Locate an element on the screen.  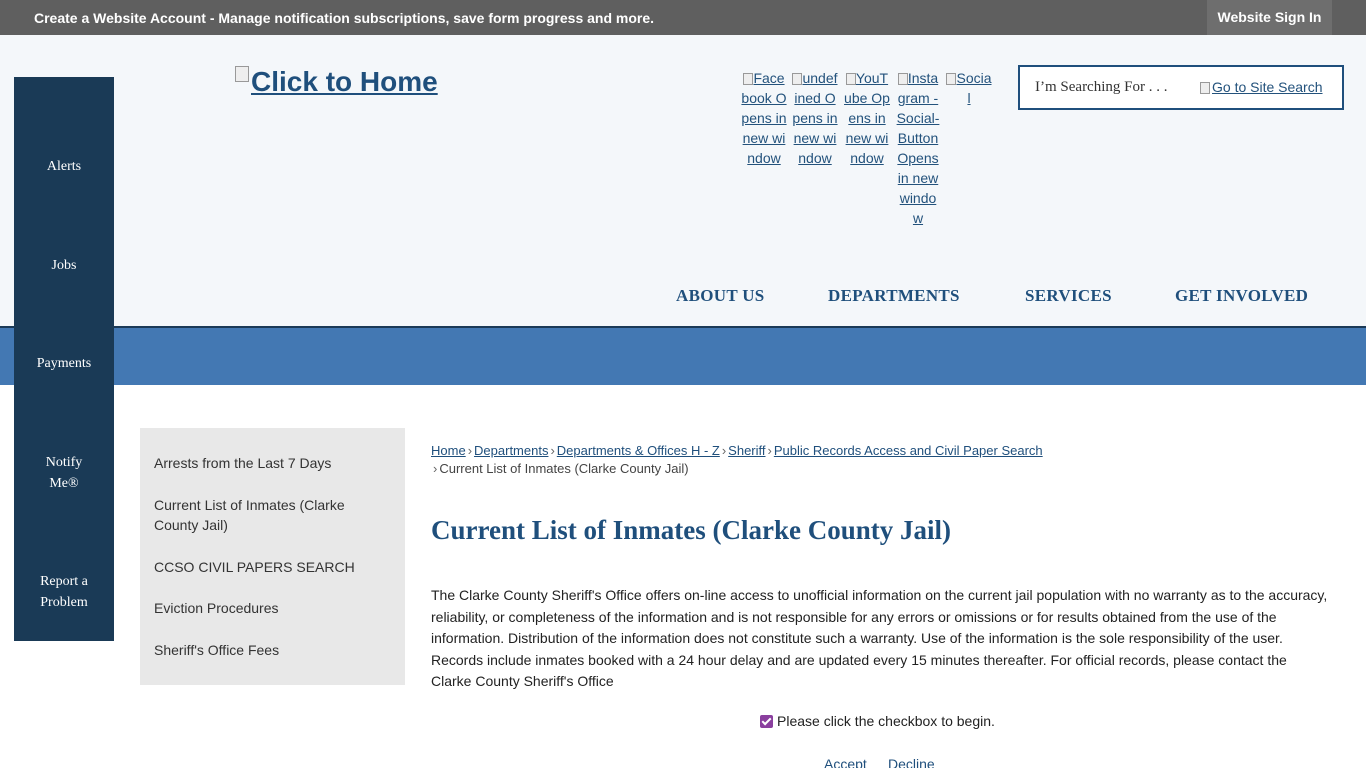
nav-services: SERVICES is located at coordinates (1068, 296).